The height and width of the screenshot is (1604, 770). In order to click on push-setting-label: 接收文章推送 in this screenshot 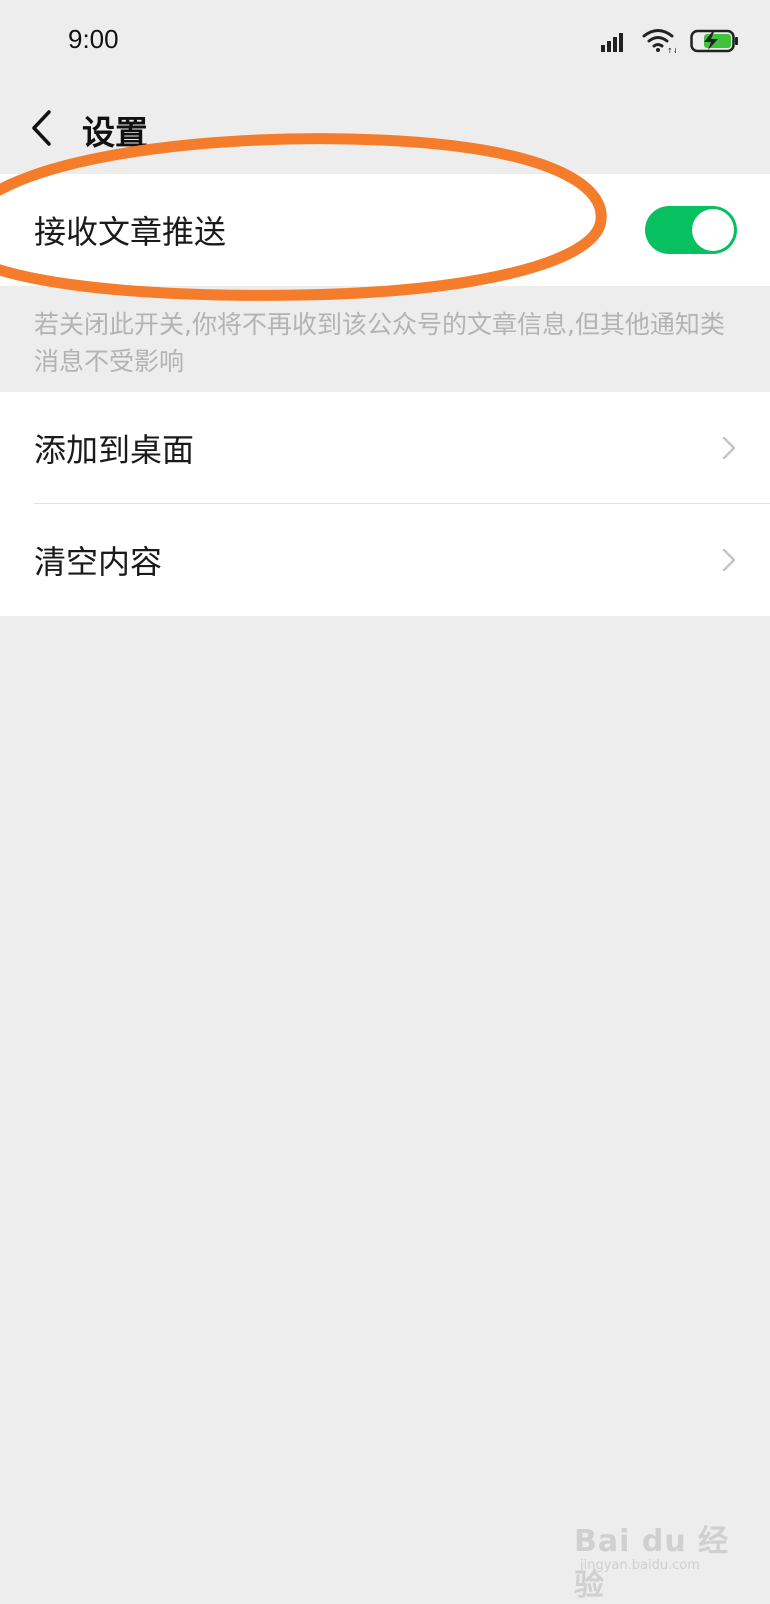, I will do `click(130, 232)`.